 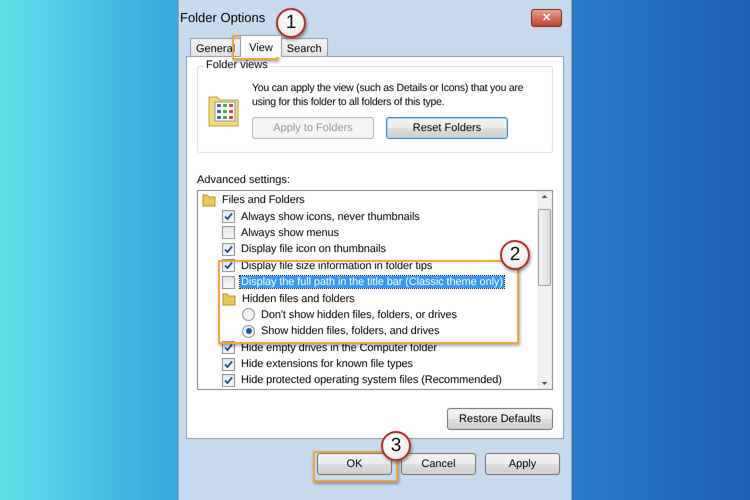 I want to click on section-label: Advanced settings:, so click(x=244, y=180).